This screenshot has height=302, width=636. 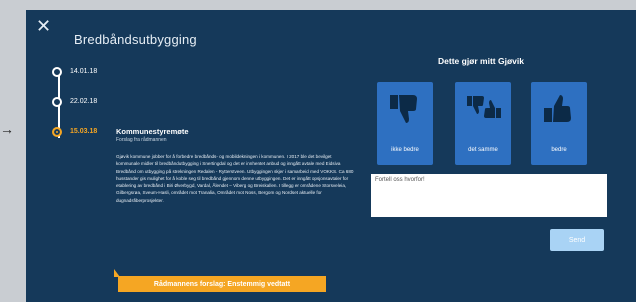 What do you see at coordinates (403, 109) in the screenshot?
I see `thumbs-down-icon` at bounding box center [403, 109].